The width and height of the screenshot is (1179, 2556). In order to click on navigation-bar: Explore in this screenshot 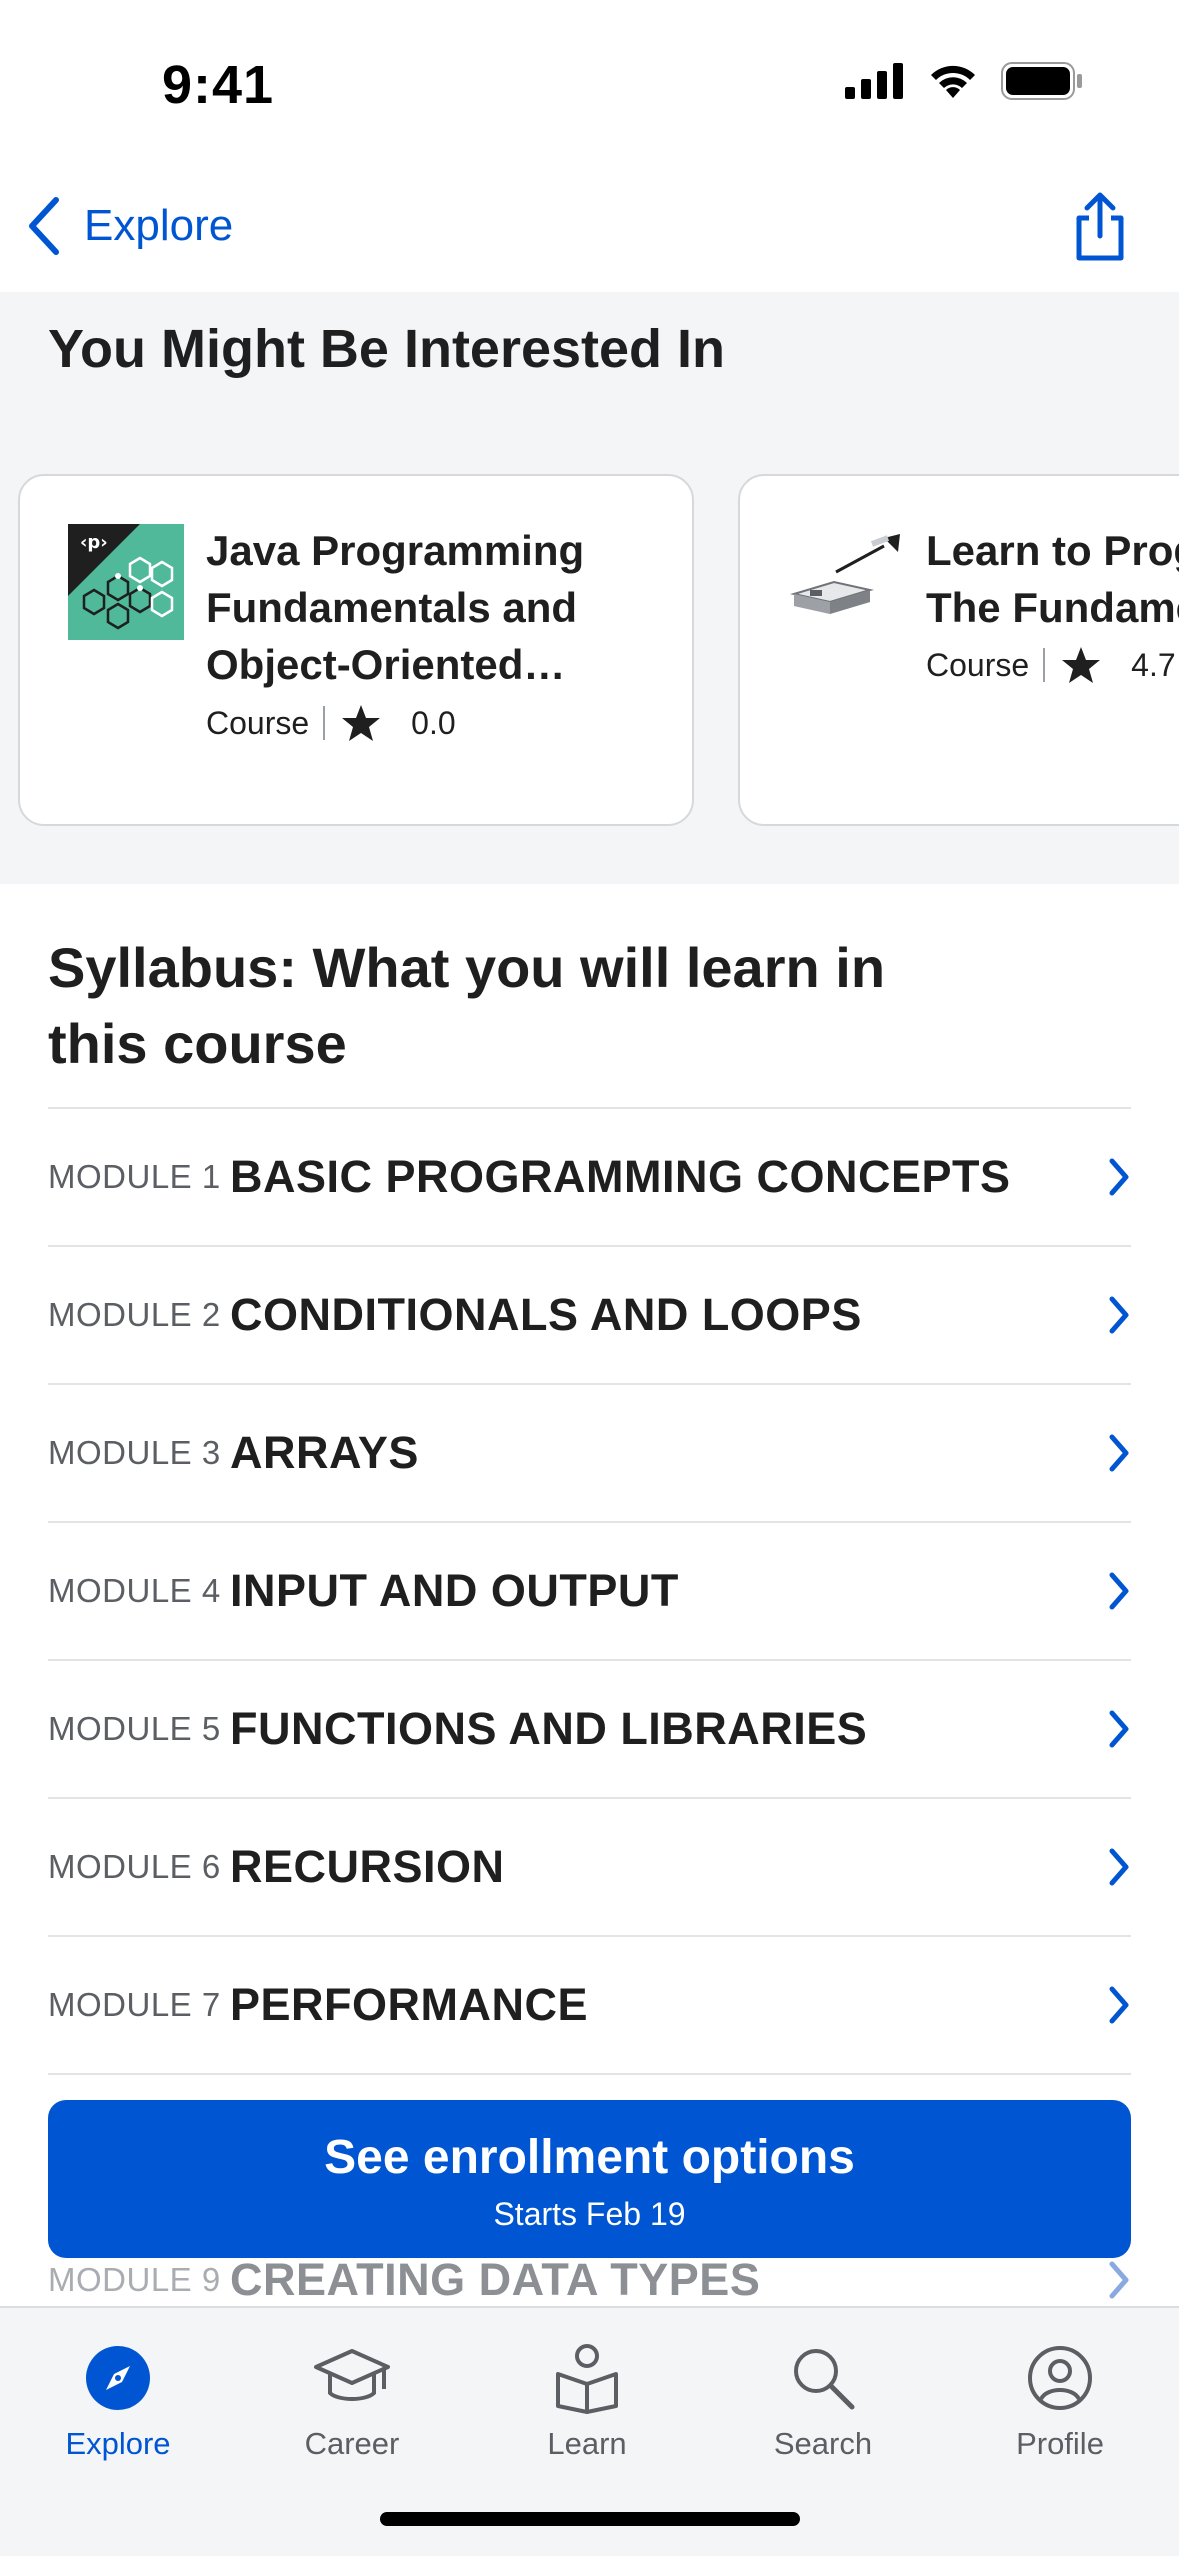, I will do `click(589, 231)`.